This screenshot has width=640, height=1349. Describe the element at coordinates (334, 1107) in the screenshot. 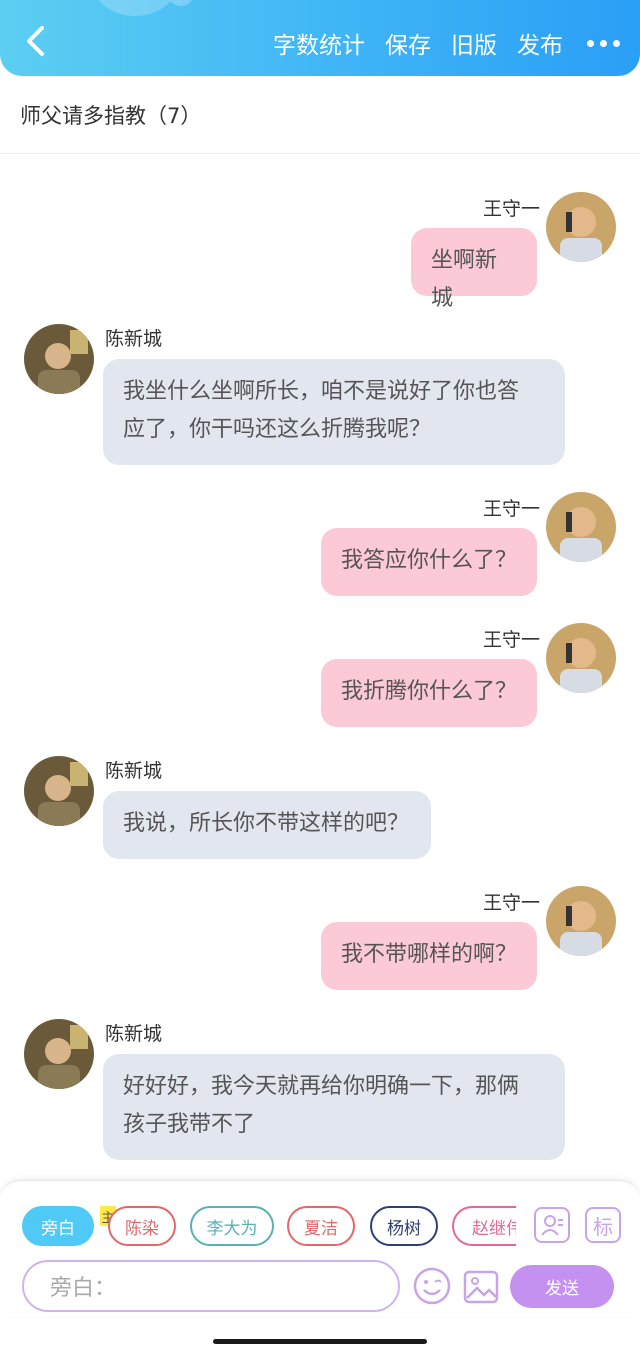

I see `message-bubble: 好好好，我今天就再给你明确一下，那俩 孩子我带不了` at that location.